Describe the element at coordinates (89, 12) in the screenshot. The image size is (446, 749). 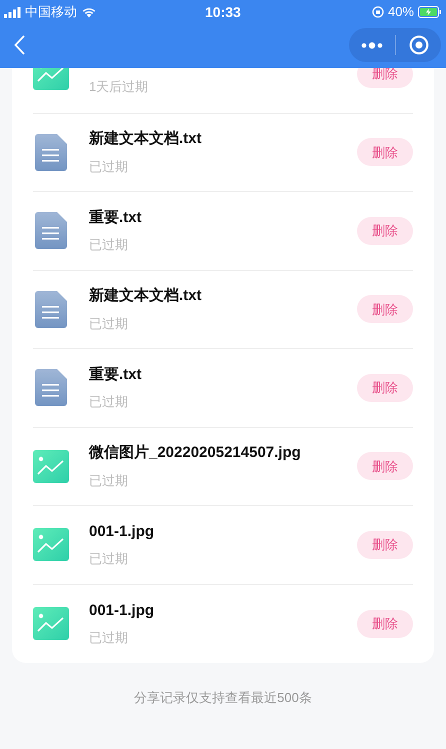
I see `wifi-icon` at that location.